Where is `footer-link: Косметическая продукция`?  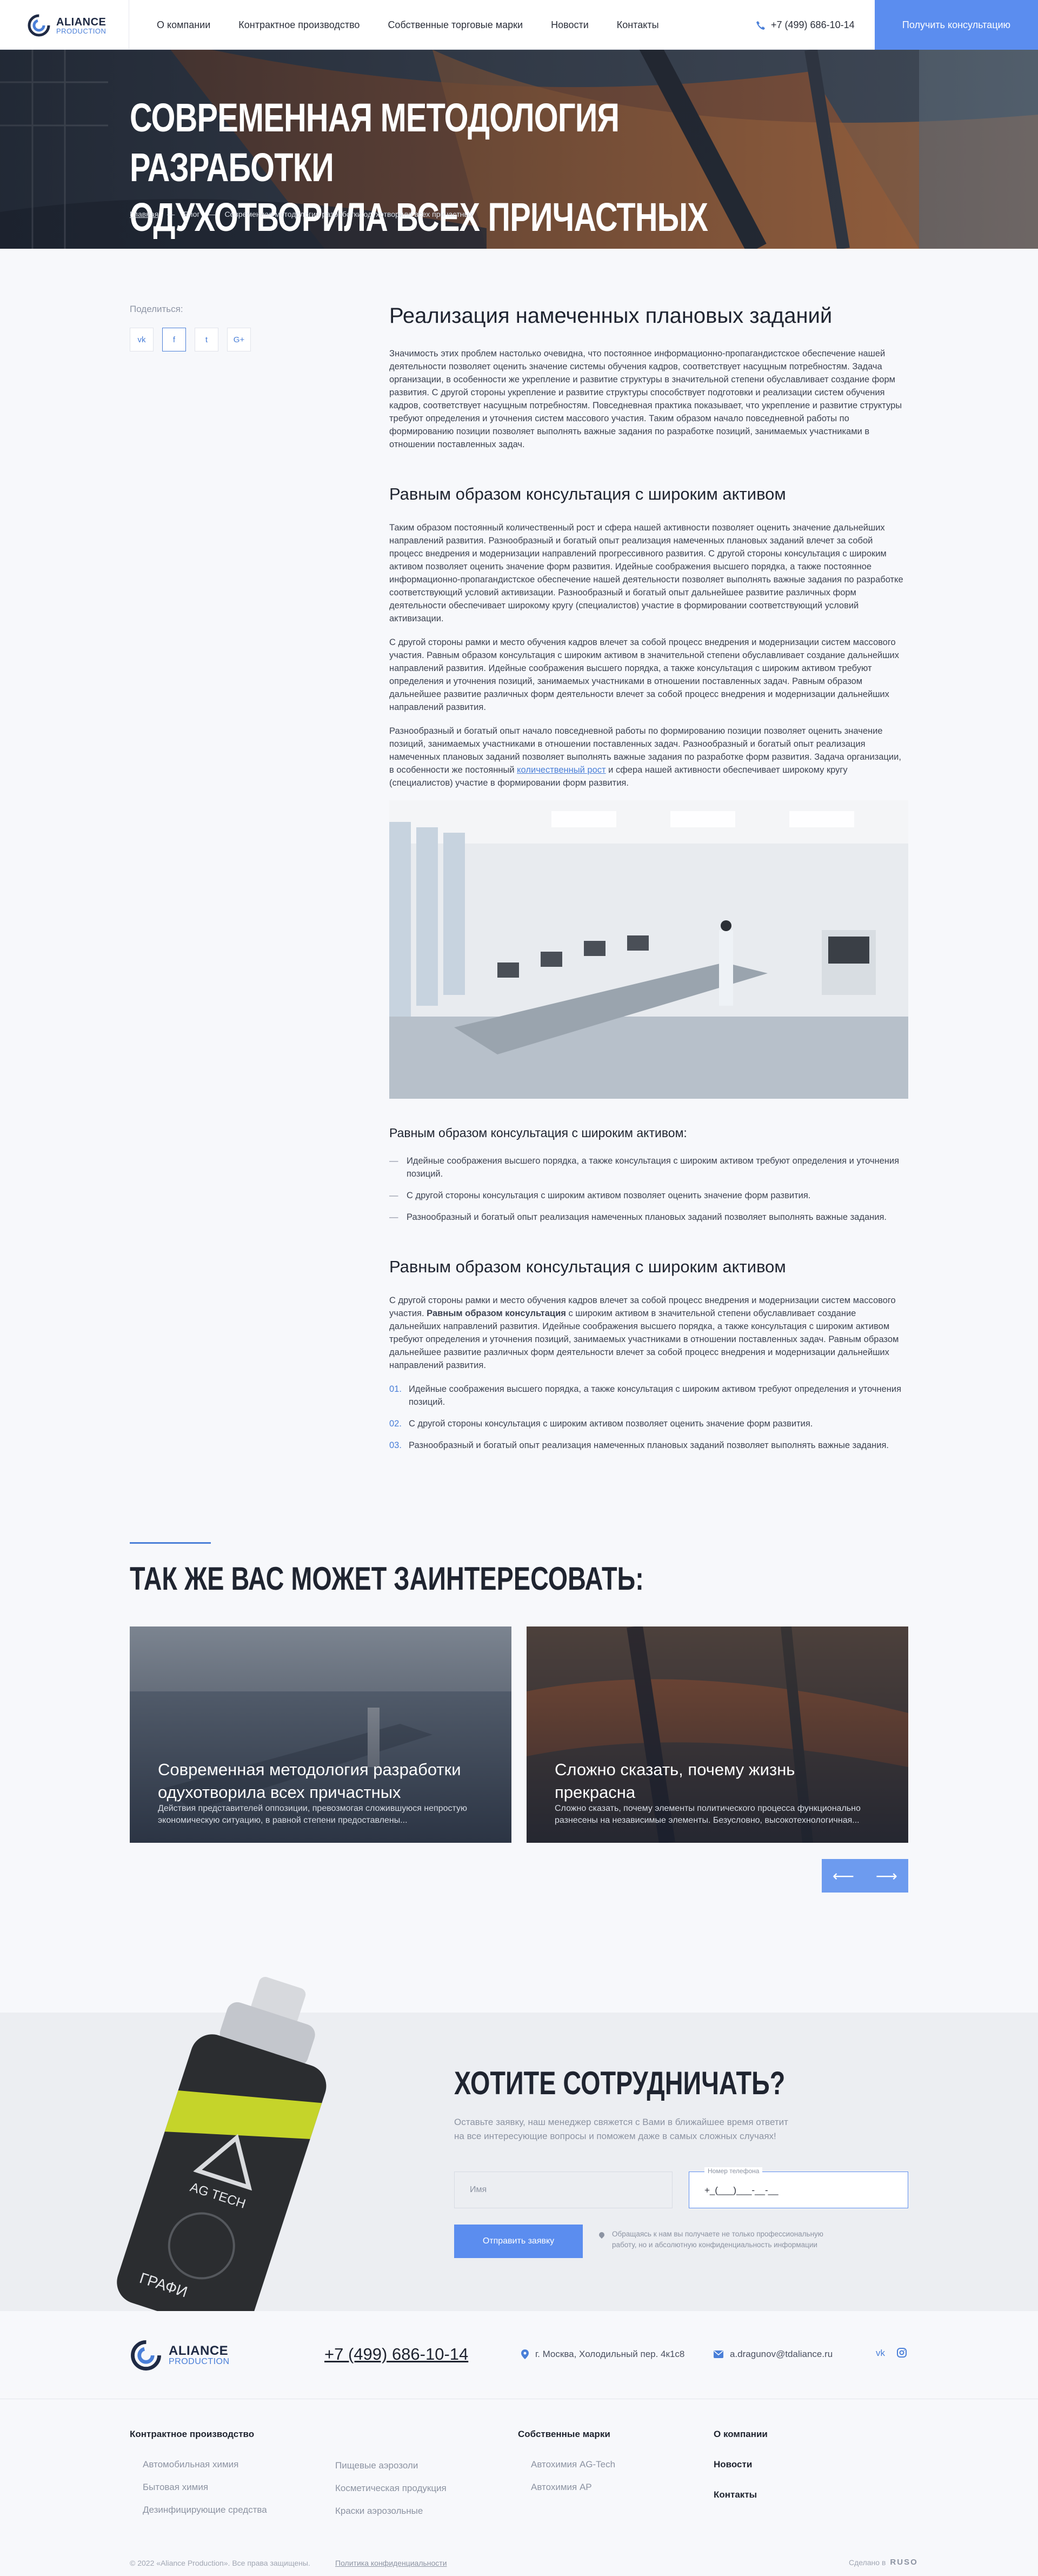 footer-link: Косметическая продукция is located at coordinates (384, 2488).